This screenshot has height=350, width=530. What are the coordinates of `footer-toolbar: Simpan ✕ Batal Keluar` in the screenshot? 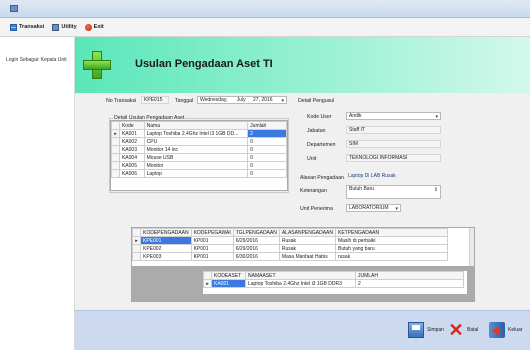 It's located at (302, 330).